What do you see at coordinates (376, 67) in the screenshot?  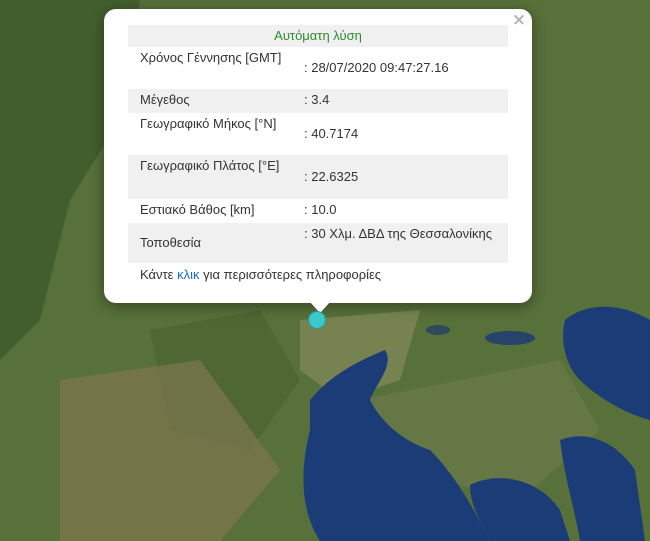 I see `origin-time-value: : 28/07/2020 09:47:27.16` at bounding box center [376, 67].